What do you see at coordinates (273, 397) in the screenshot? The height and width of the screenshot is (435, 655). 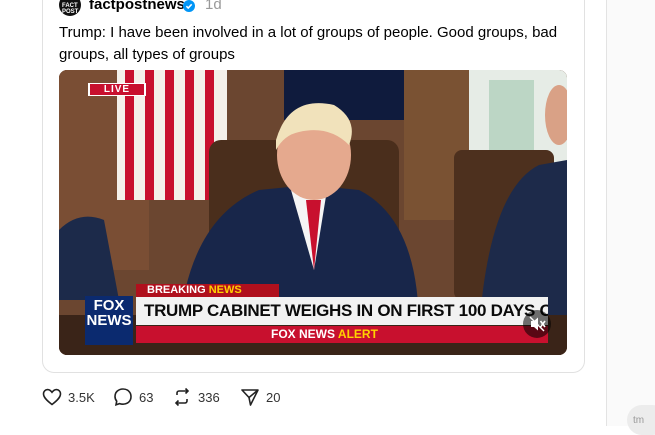 I see `share-count: 20` at bounding box center [273, 397].